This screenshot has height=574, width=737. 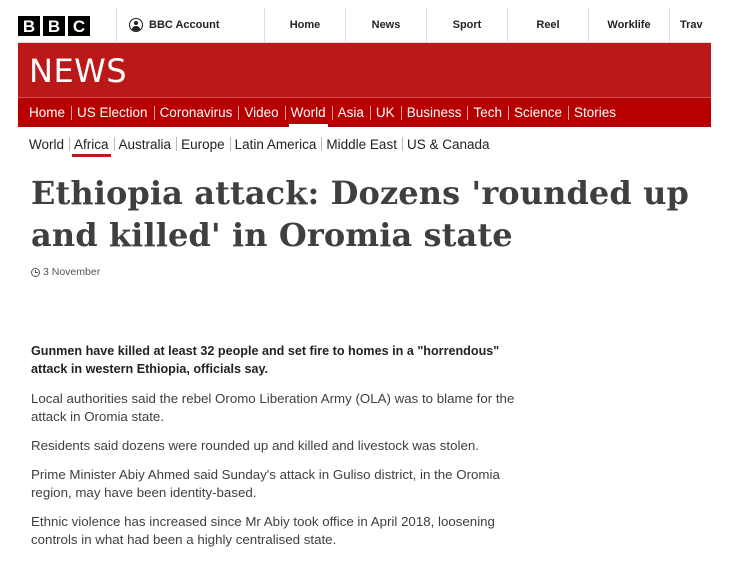 I want to click on subsection-africa: Africa, so click(x=91, y=144).